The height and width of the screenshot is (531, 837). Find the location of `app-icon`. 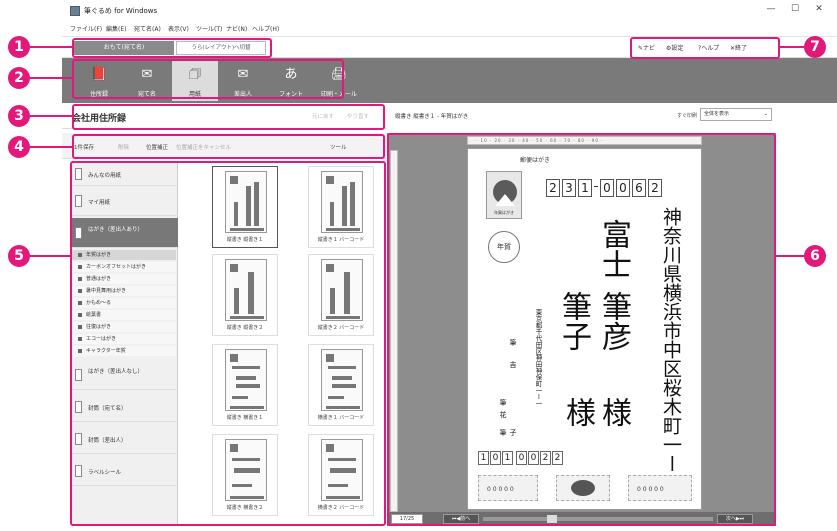

app-icon is located at coordinates (75, 11).